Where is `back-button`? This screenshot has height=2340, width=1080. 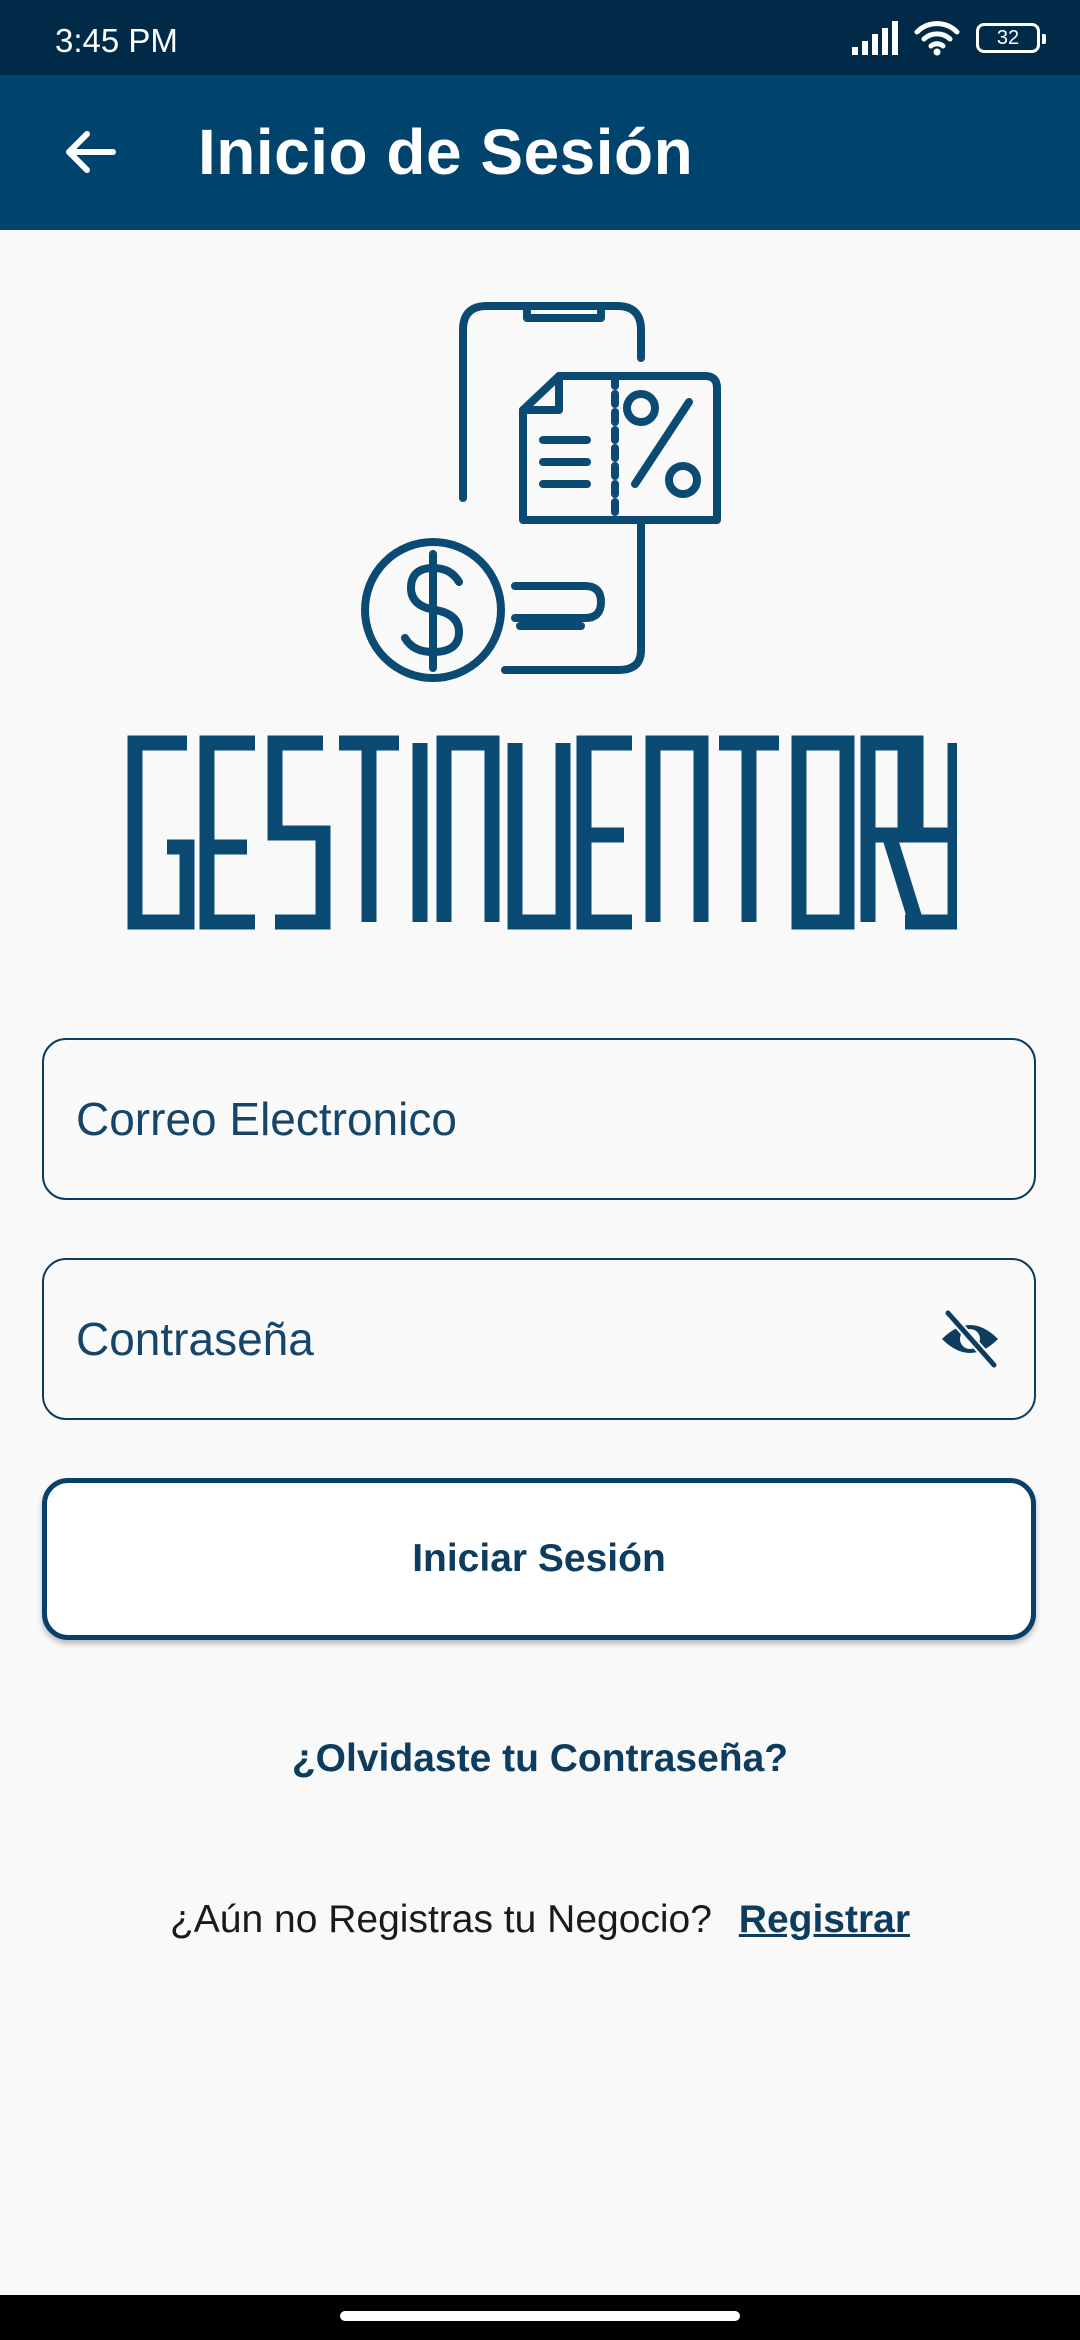 back-button is located at coordinates (91, 152).